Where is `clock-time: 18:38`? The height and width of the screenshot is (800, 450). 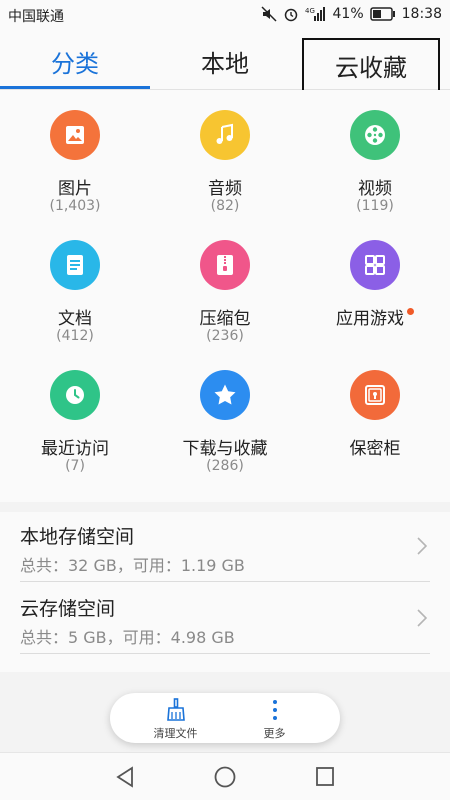
clock-time: 18:38 is located at coordinates (421, 14).